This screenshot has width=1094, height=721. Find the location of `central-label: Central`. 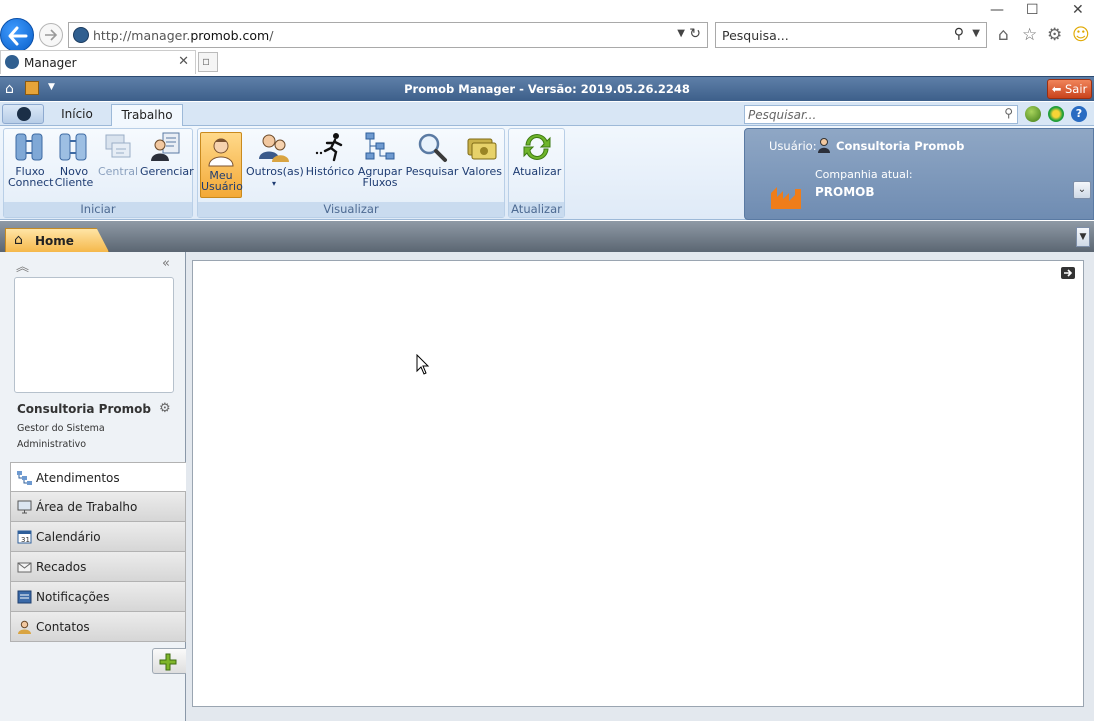

central-label: Central is located at coordinates (118, 171).